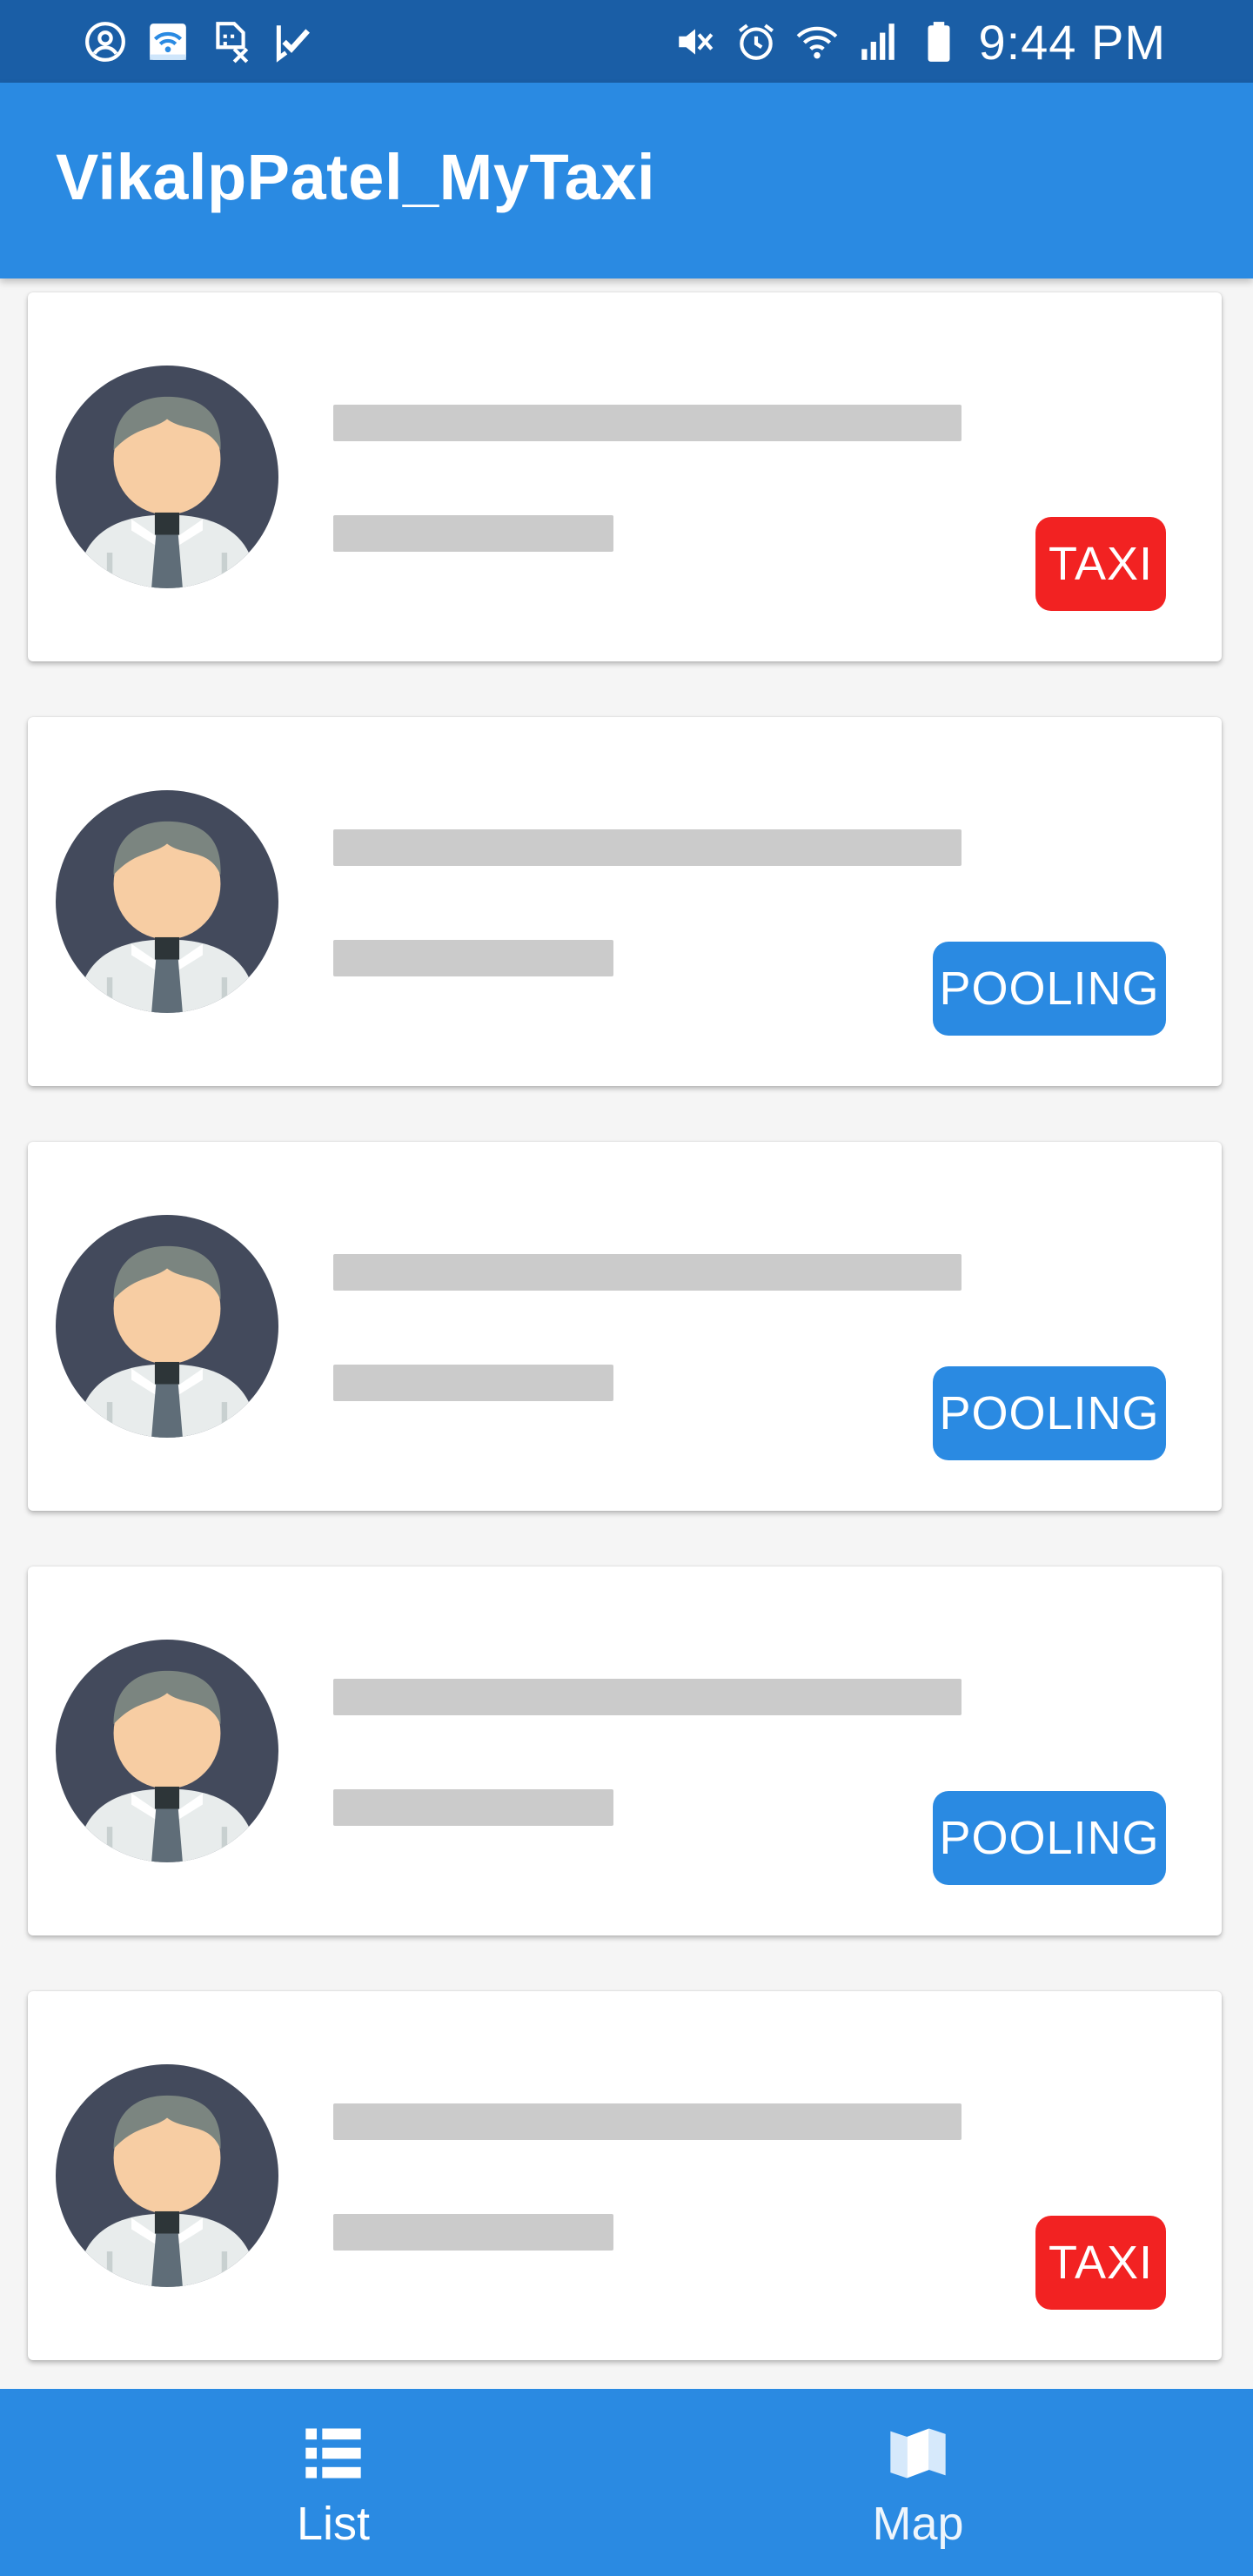 The height and width of the screenshot is (2576, 1253). I want to click on sim-no-icon, so click(233, 43).